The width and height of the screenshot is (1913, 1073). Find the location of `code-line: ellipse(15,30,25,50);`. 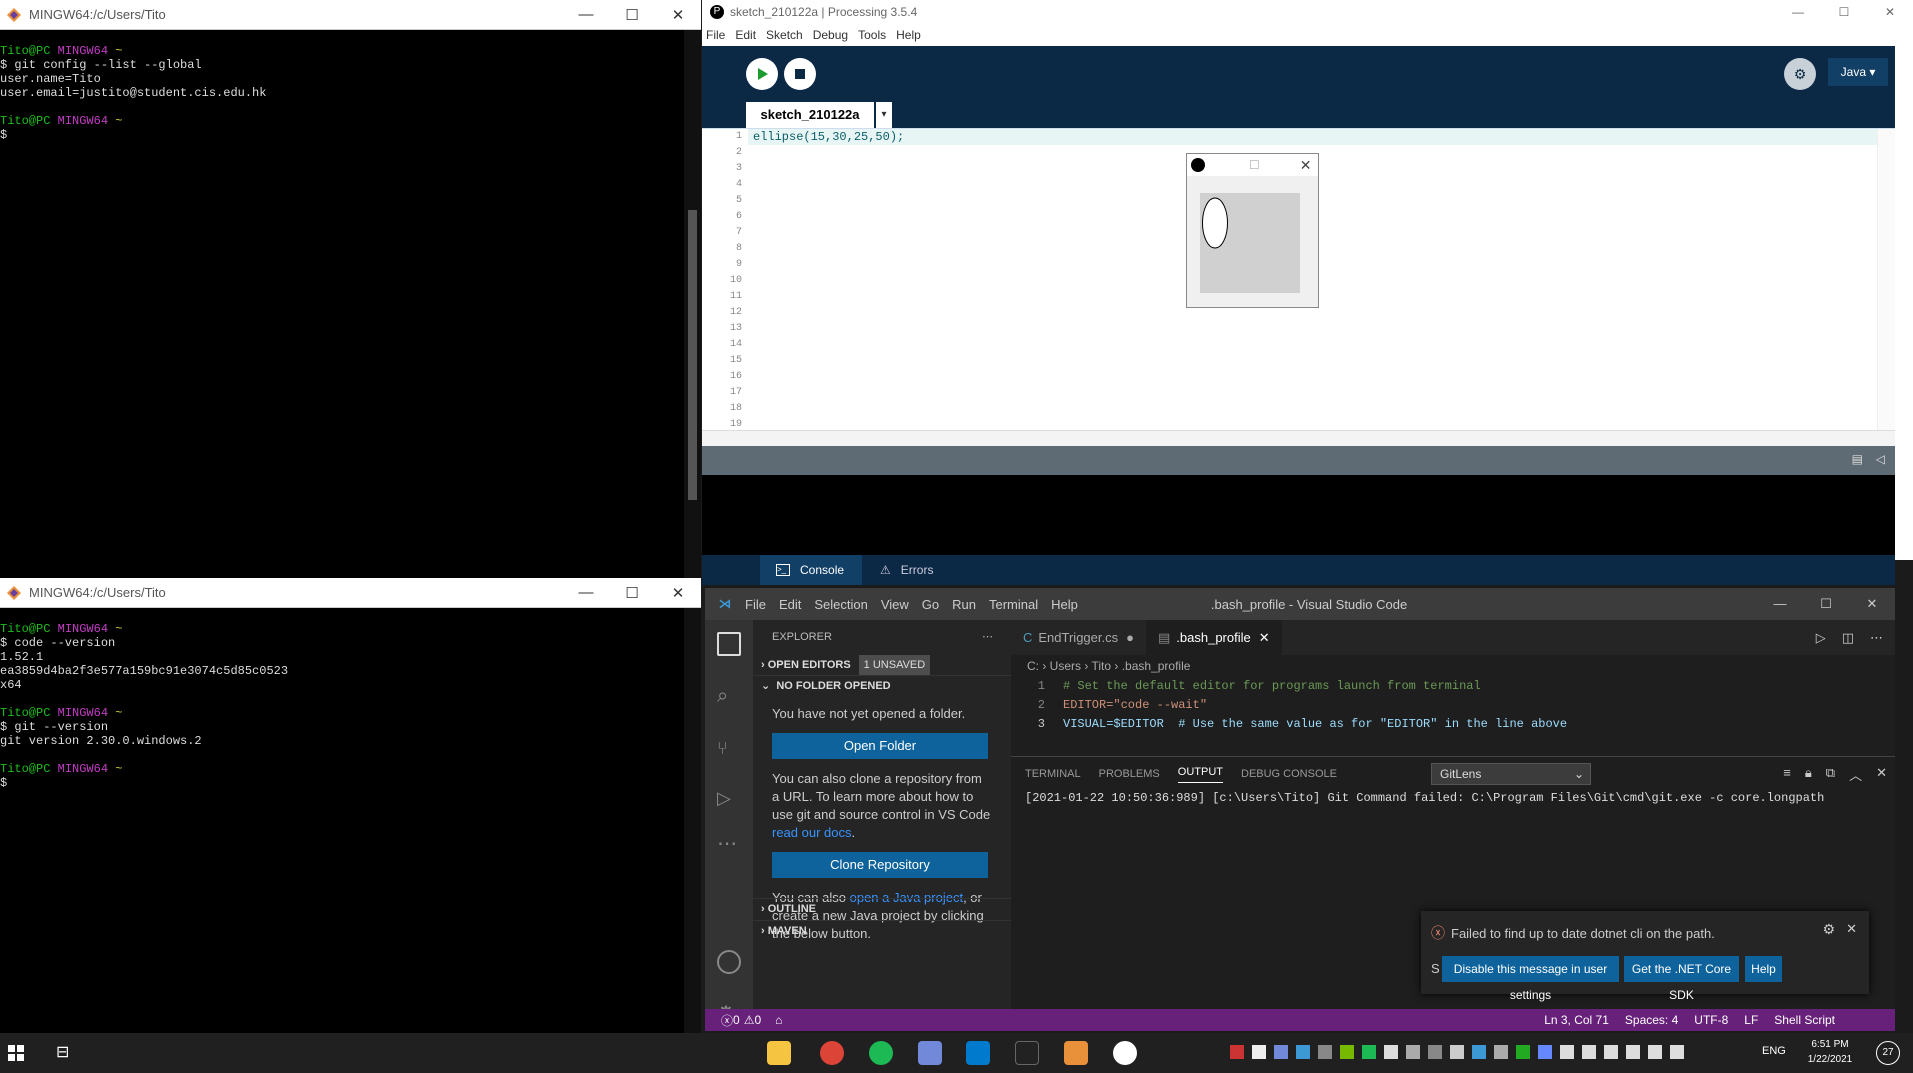

code-line: ellipse(15,30,25,50); is located at coordinates (828, 137).